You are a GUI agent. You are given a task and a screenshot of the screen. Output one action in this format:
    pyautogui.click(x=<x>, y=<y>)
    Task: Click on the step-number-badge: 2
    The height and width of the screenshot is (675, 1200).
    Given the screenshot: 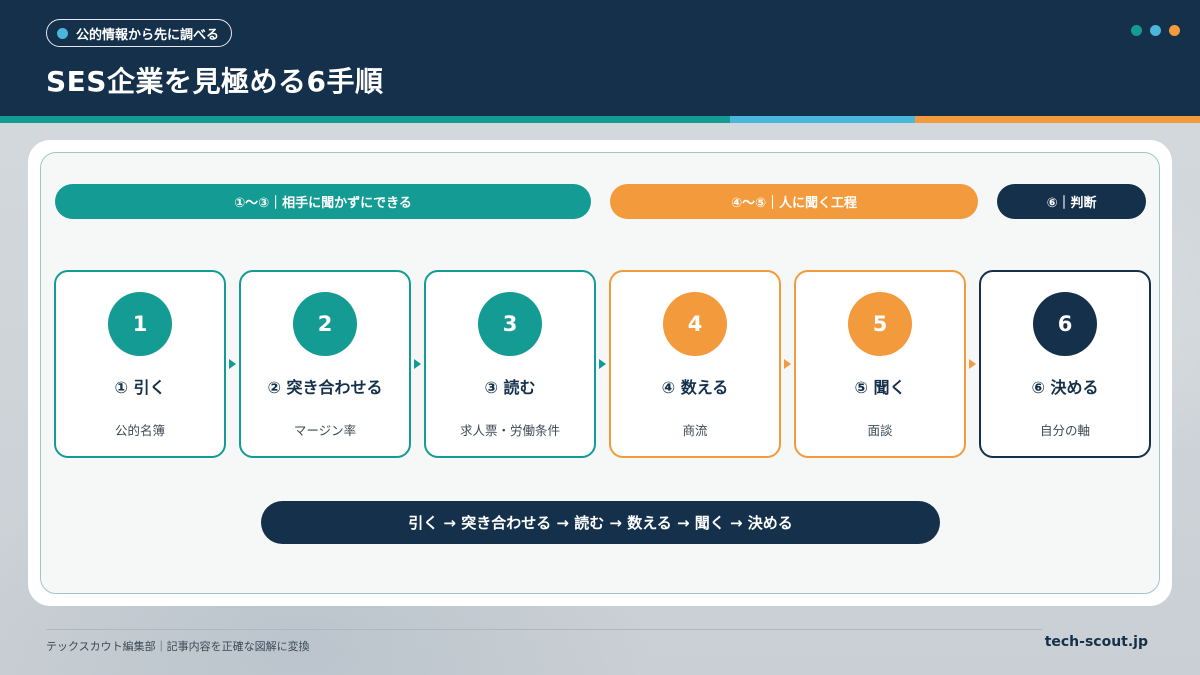 What is the action you would take?
    pyautogui.click(x=325, y=324)
    